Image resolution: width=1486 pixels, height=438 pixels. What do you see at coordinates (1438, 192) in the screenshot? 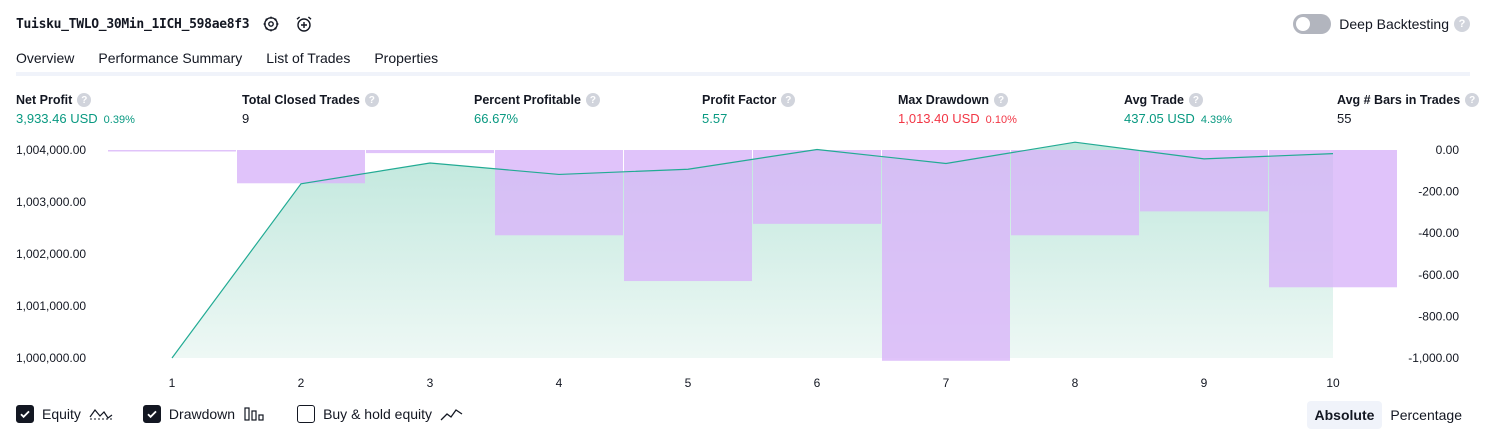
I see `right-axis-tick: -200.00` at bounding box center [1438, 192].